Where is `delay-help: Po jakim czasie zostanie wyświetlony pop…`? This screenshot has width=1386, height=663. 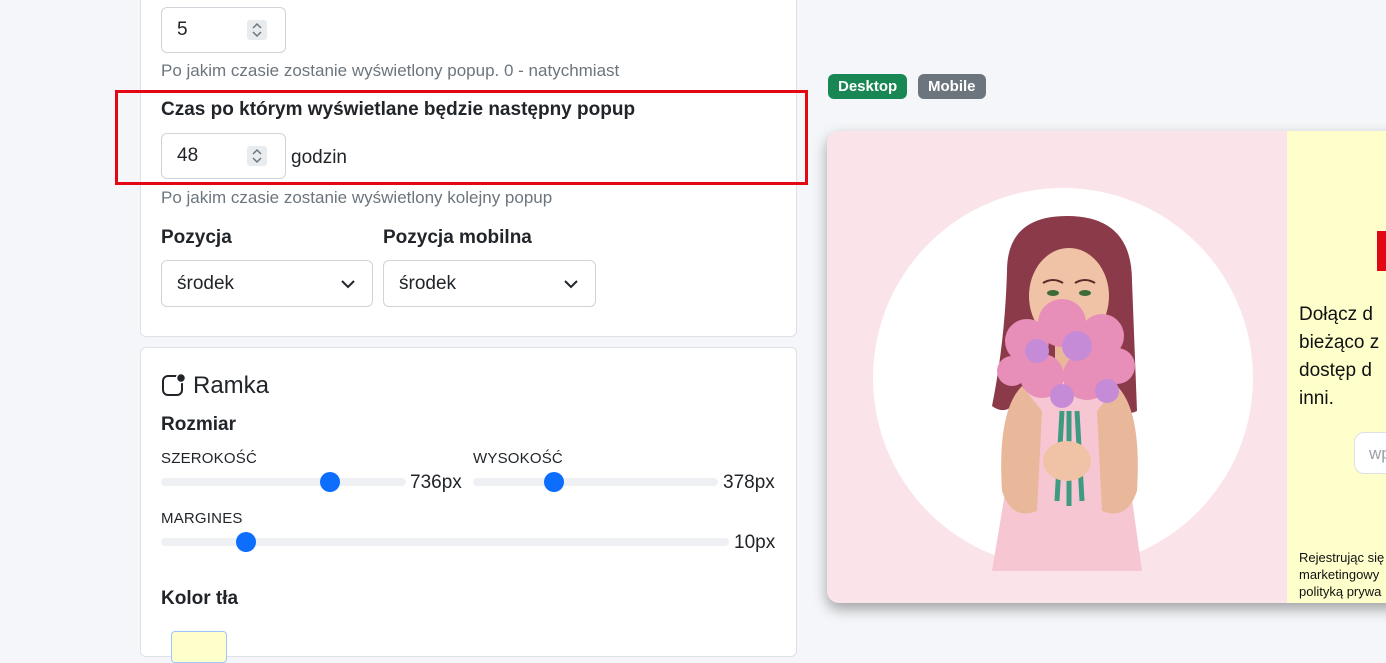 delay-help: Po jakim czasie zostanie wyświetlony pop… is located at coordinates (390, 70).